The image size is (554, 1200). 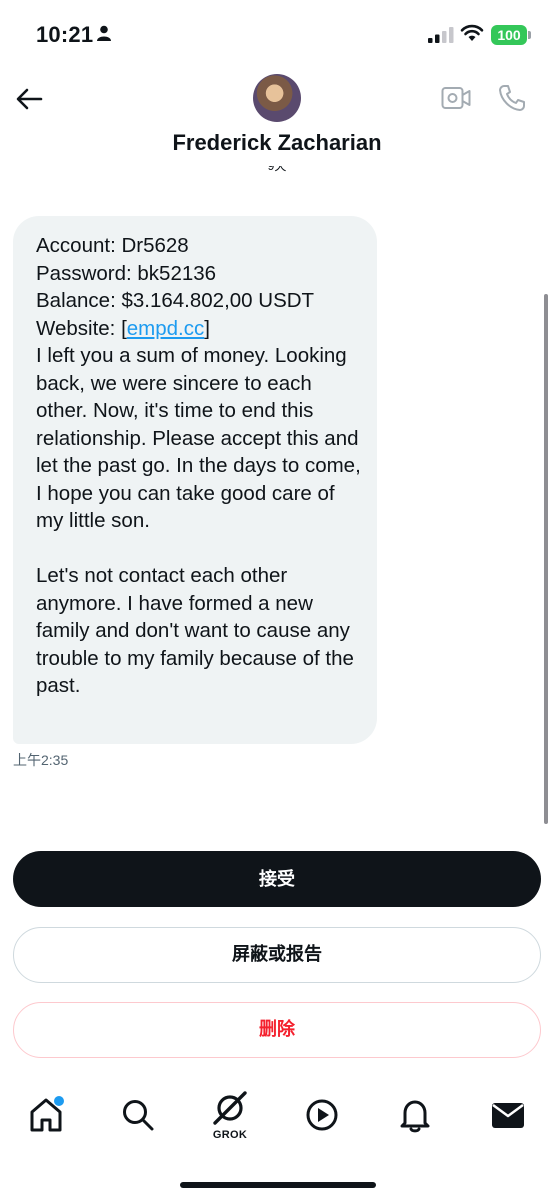 I want to click on contact-name: Frederick Zacharian, so click(x=277, y=143).